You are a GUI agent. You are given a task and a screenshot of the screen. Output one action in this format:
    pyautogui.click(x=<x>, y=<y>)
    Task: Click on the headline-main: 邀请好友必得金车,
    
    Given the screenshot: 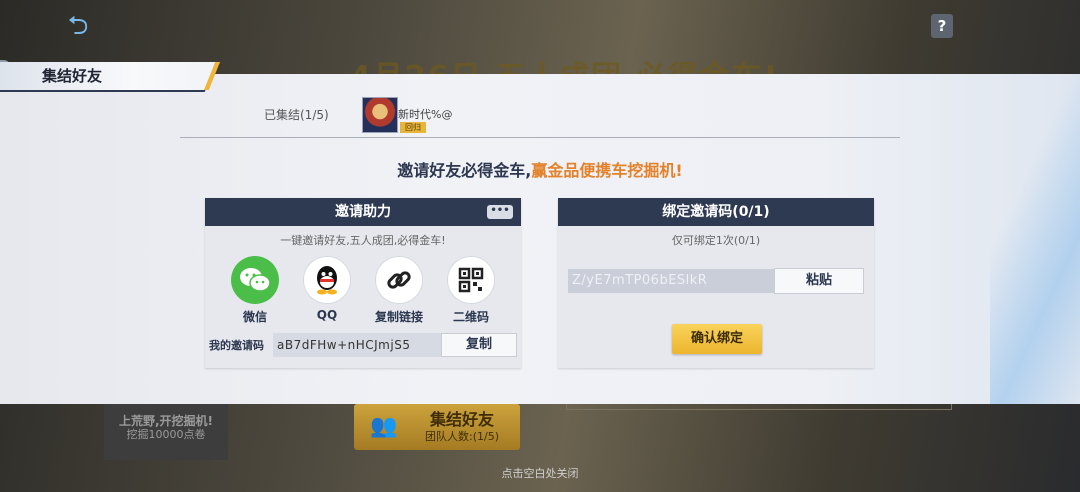 What is the action you would take?
    pyautogui.click(x=464, y=170)
    